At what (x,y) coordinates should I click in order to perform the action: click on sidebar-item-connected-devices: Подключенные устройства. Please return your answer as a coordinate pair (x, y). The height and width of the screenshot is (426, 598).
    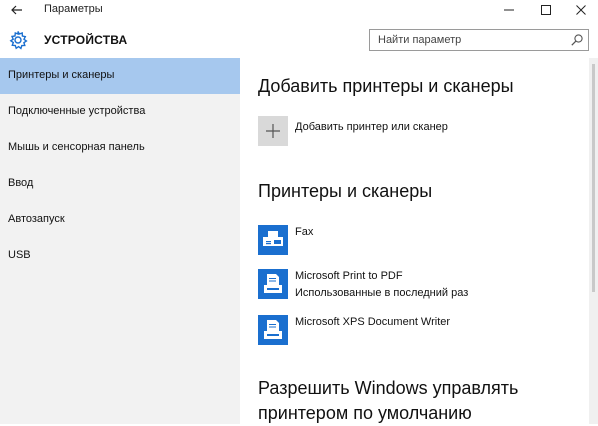
    Looking at the image, I should click on (120, 112).